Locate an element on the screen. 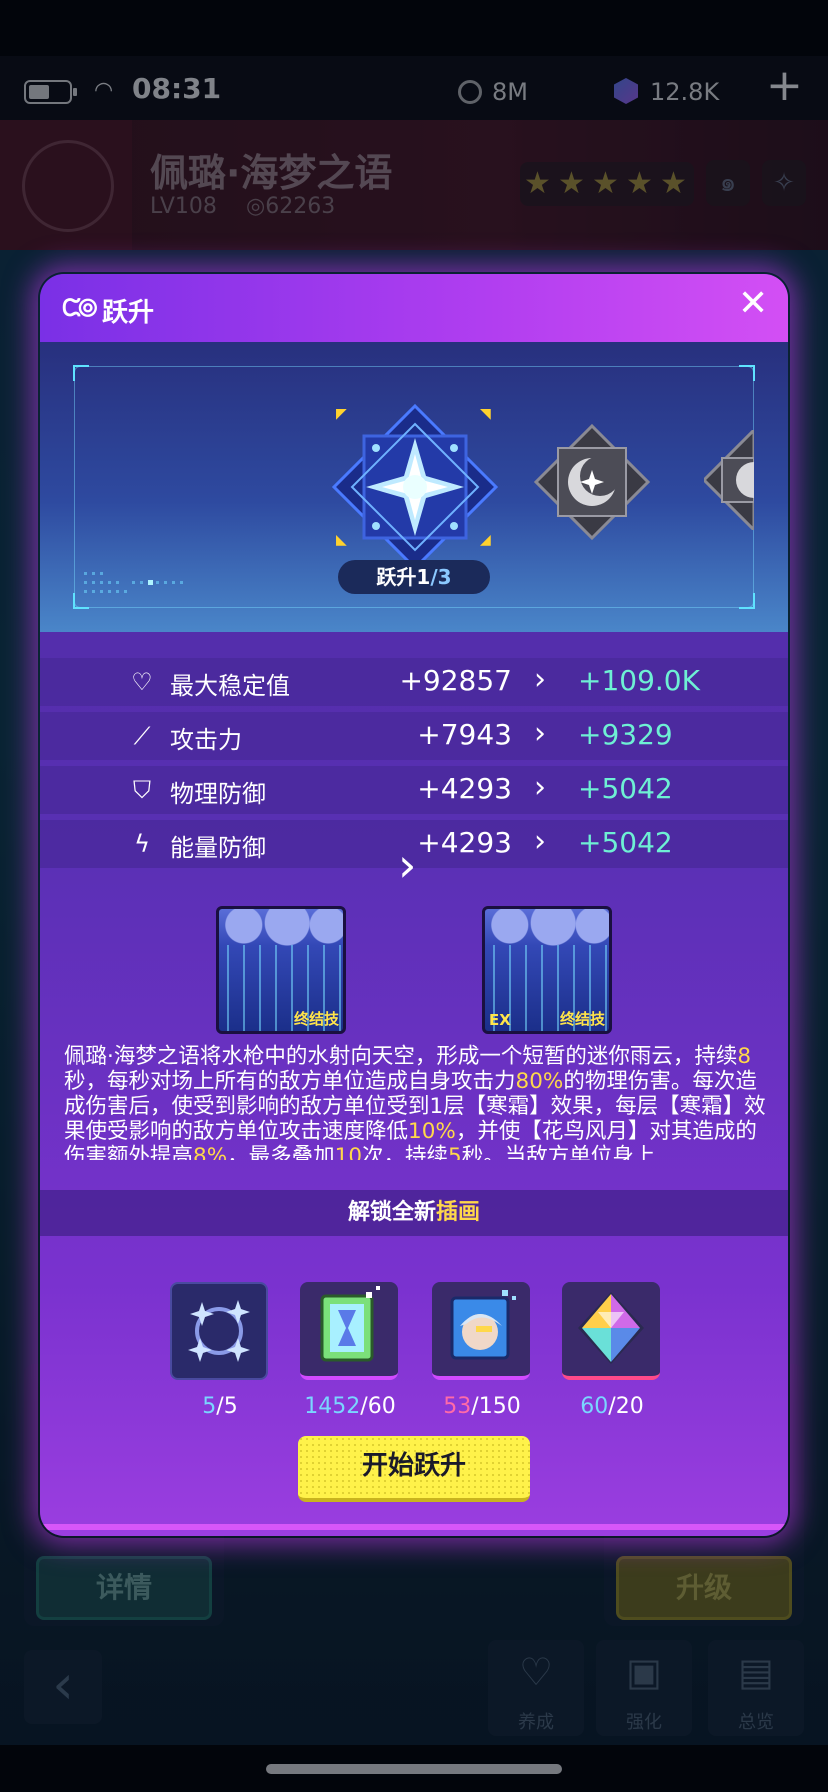  material-need: /150 is located at coordinates (496, 1406).